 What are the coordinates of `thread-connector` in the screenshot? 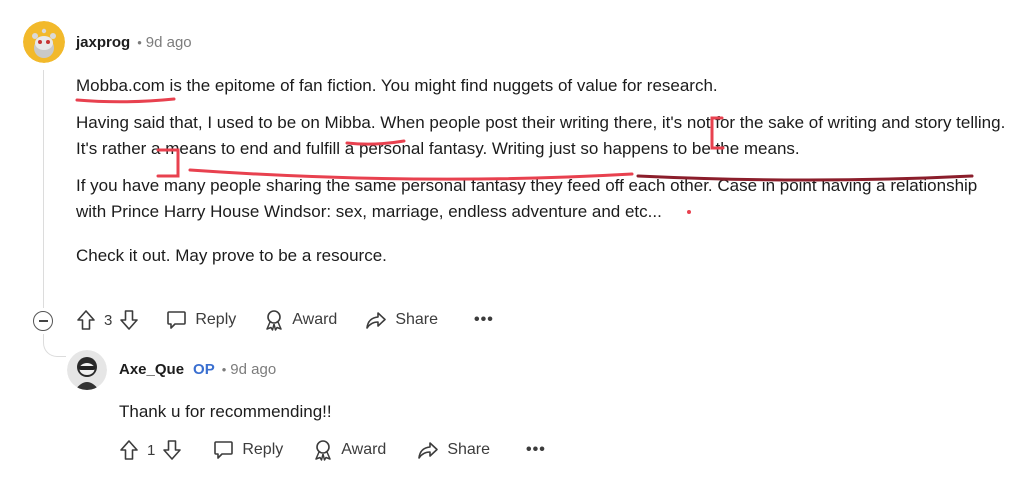 It's located at (54, 345).